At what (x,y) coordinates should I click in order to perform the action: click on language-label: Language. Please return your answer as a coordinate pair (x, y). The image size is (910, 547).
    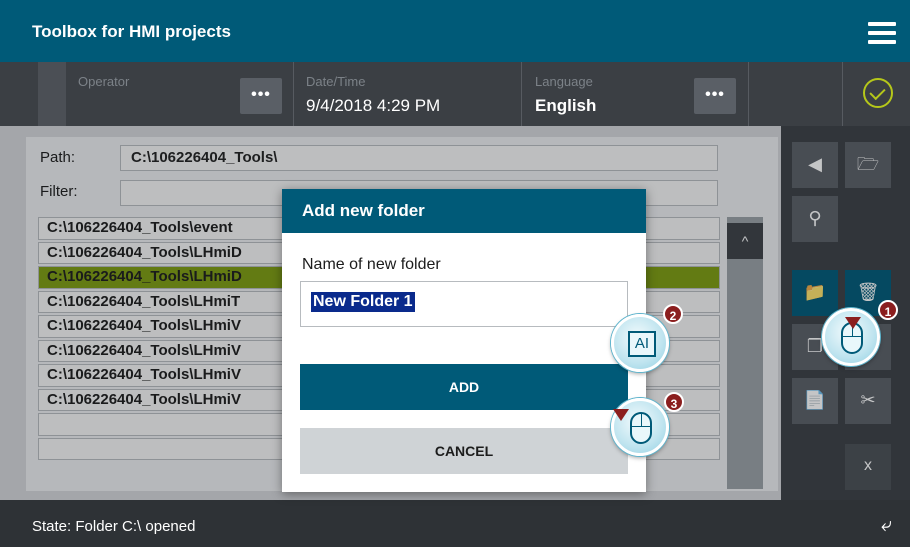
    Looking at the image, I should click on (564, 81).